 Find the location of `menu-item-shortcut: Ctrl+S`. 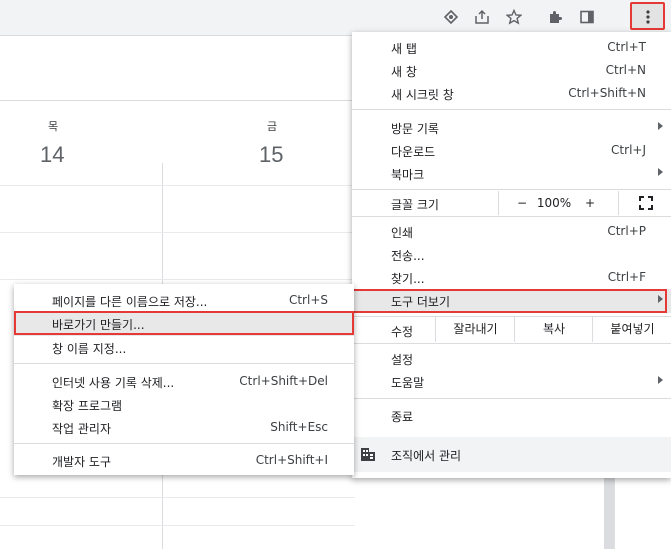

menu-item-shortcut: Ctrl+S is located at coordinates (308, 300).